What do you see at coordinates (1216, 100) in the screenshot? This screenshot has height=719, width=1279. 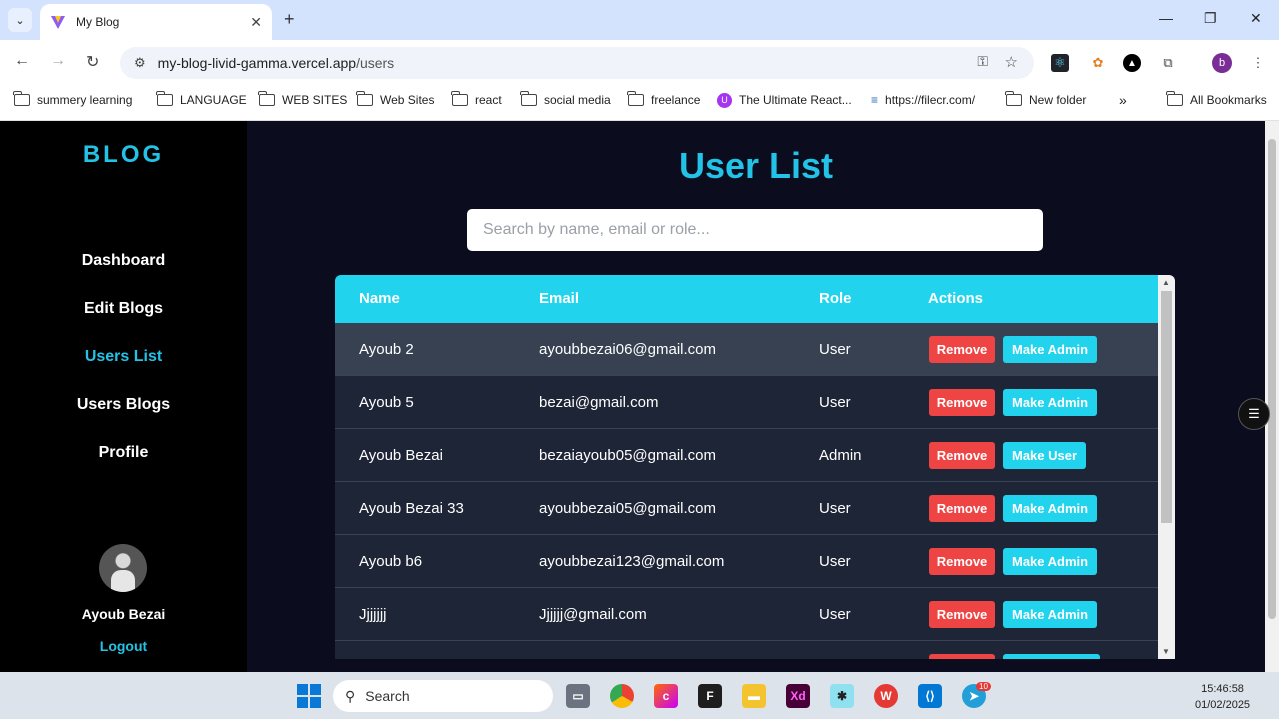 I see `bookmark-item: All Bookmarks` at bounding box center [1216, 100].